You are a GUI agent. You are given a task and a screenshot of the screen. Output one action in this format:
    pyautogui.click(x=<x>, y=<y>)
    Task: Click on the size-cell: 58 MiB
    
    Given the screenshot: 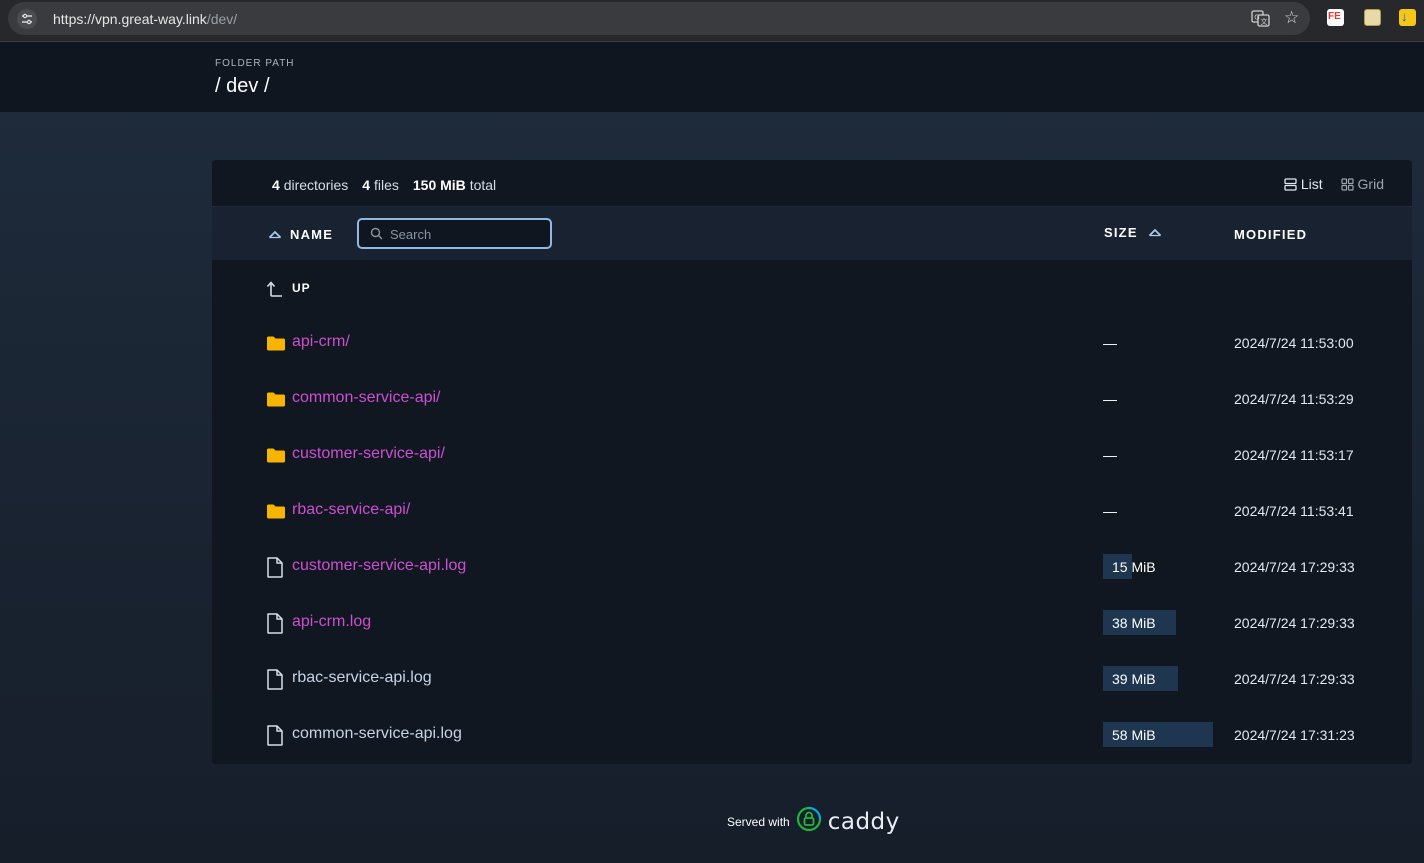 What is the action you would take?
    pyautogui.click(x=1158, y=734)
    